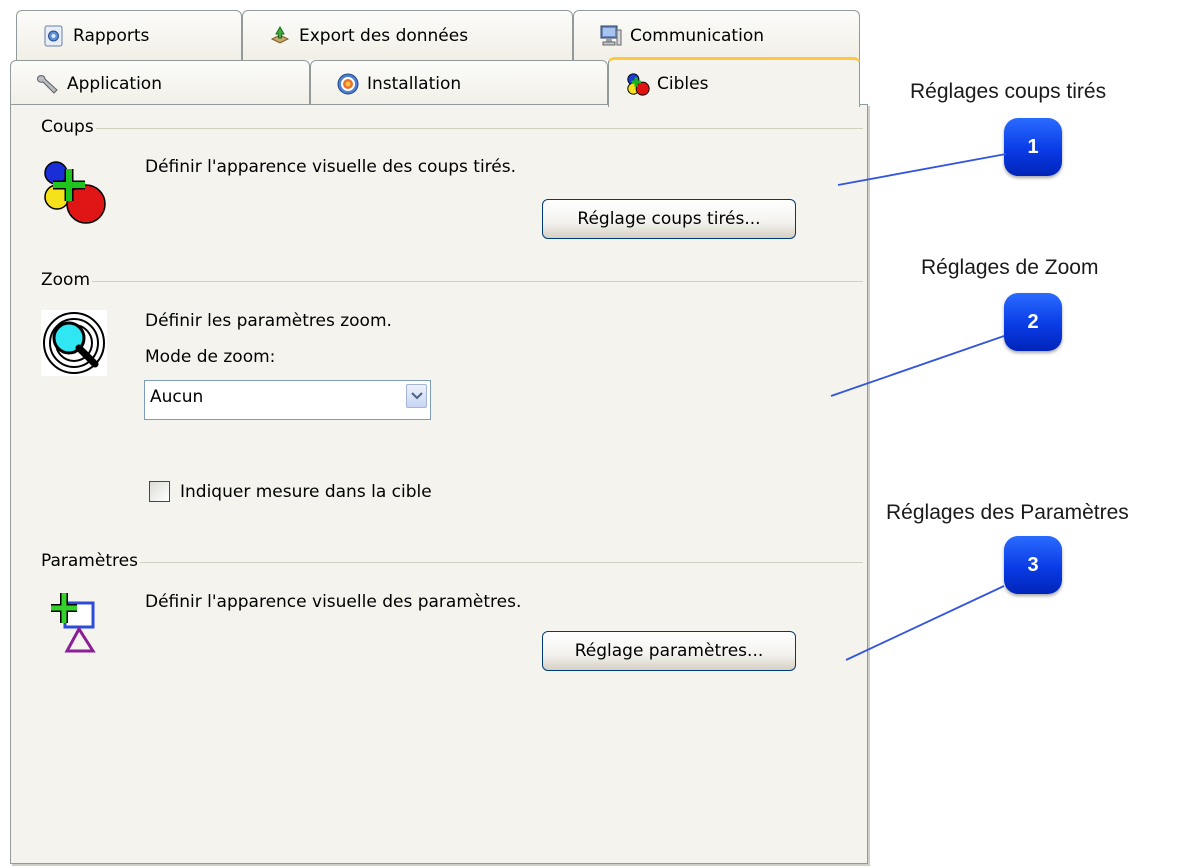 The height and width of the screenshot is (868, 1181). What do you see at coordinates (74, 345) in the screenshot?
I see `zoom-target-icon` at bounding box center [74, 345].